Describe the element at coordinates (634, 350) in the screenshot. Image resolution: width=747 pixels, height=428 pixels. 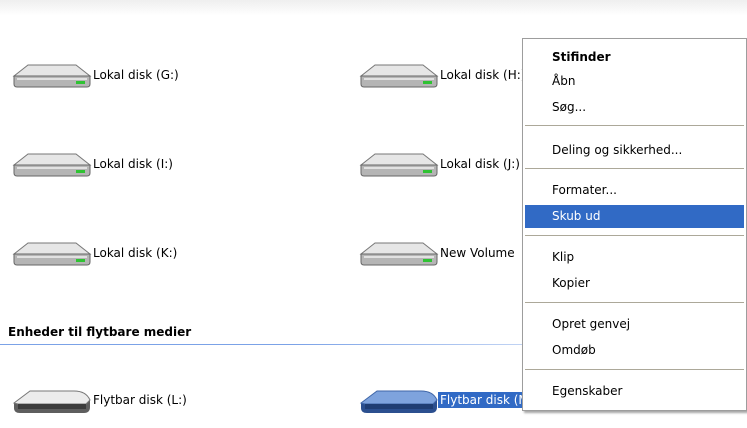
I see `menu-item-omdob: Omdøb` at that location.